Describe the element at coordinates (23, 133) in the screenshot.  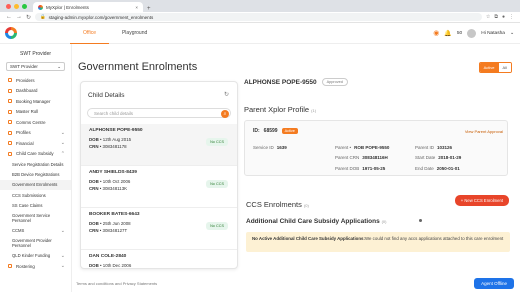
I see `sidebar-item-label: Profiles` at that location.